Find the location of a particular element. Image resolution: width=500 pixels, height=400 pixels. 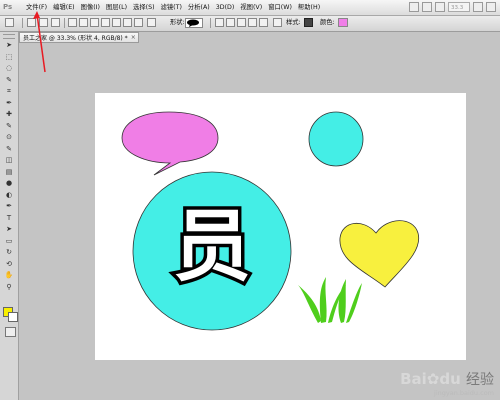

mini-bridge-button is located at coordinates (427, 7).